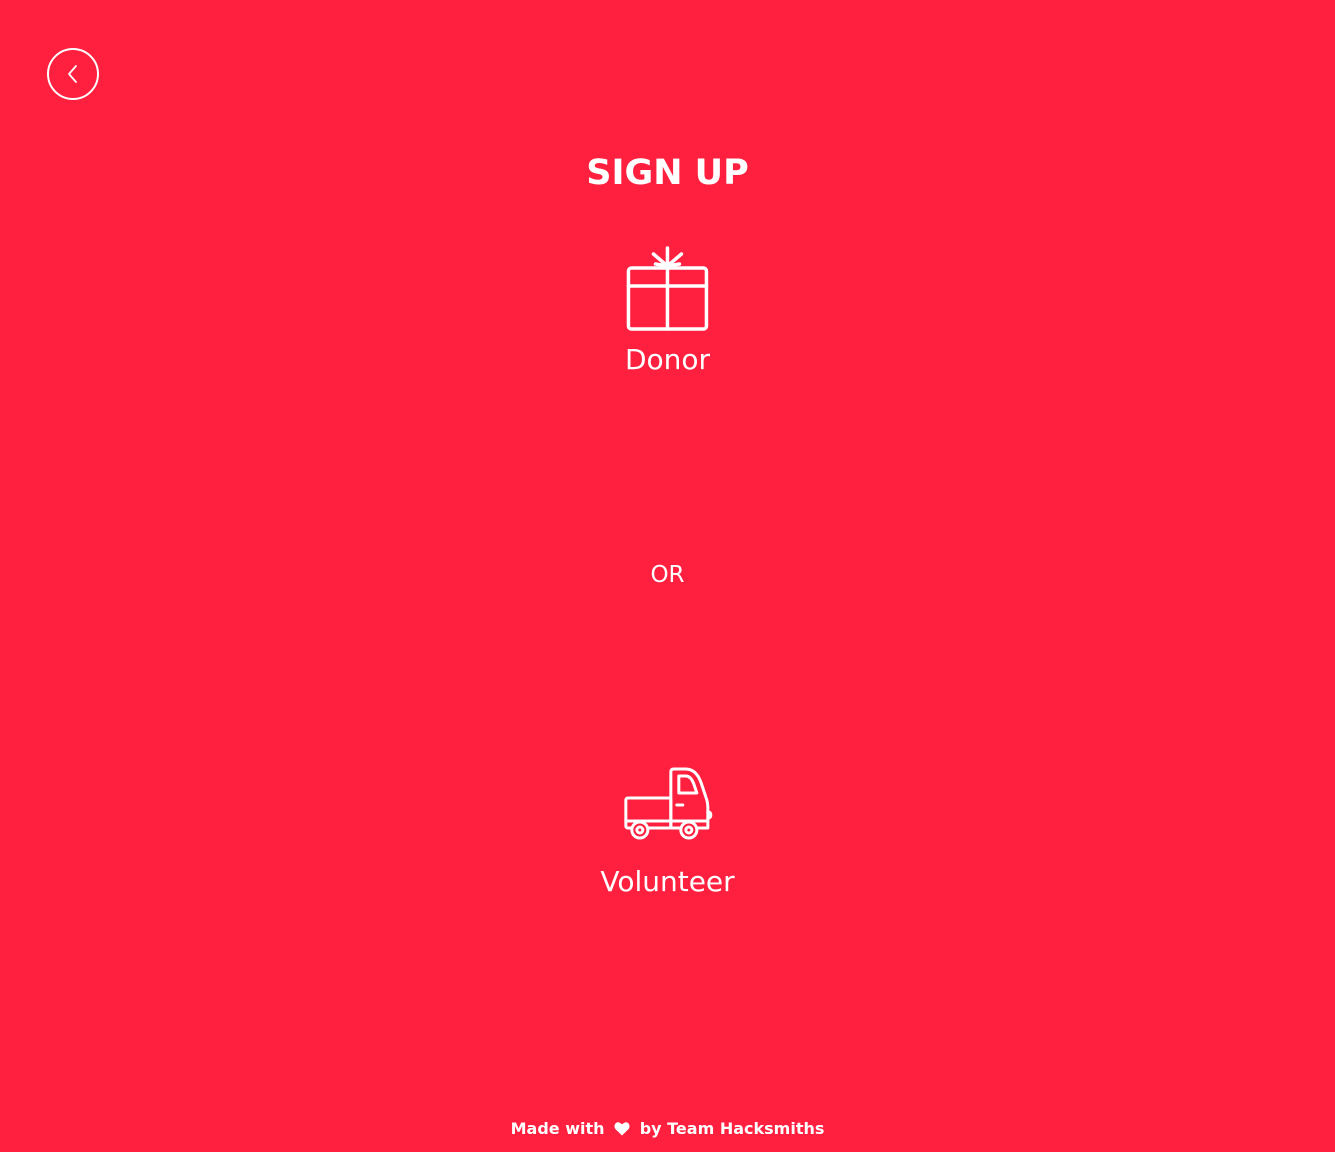  I want to click on footer-prefix: Made with, so click(557, 1128).